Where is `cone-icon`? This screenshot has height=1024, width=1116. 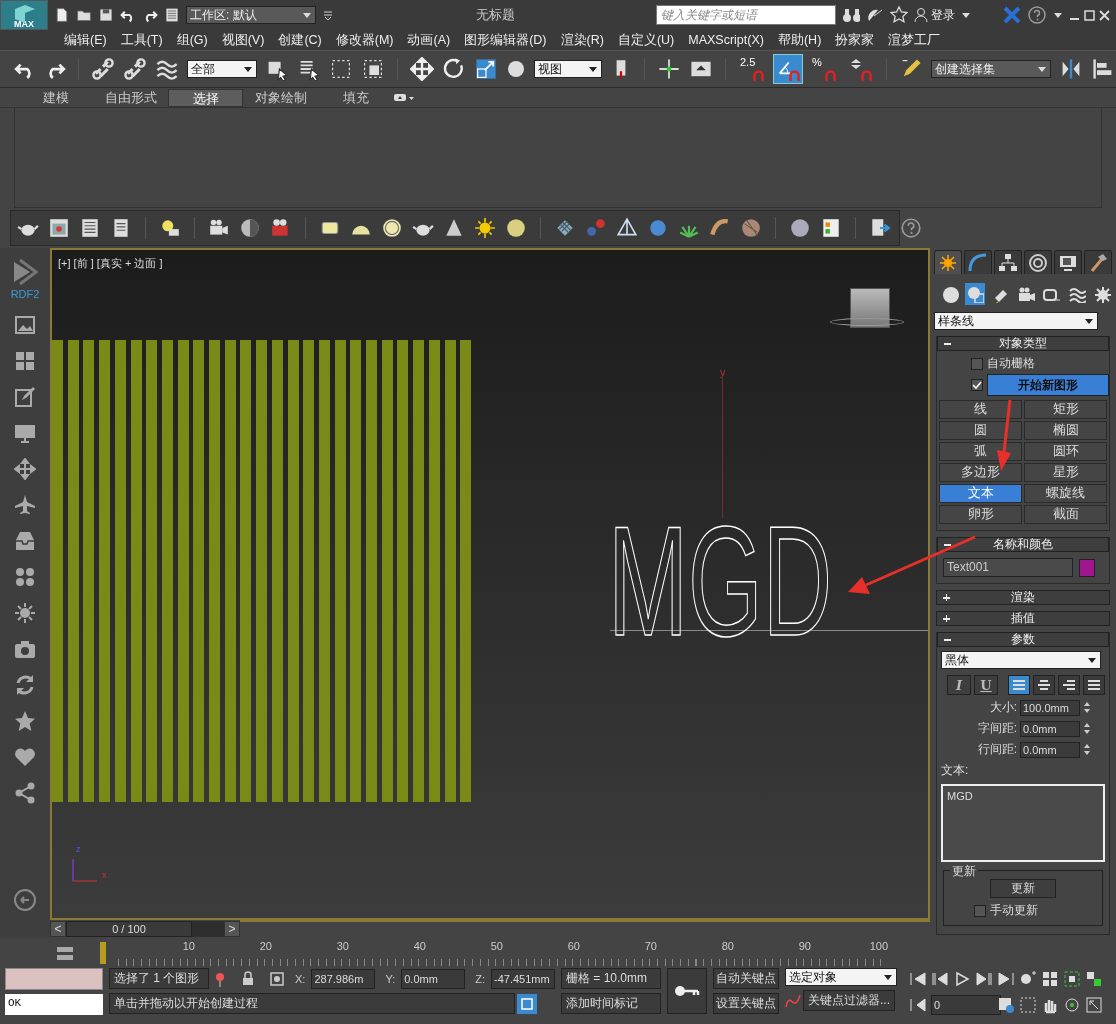
cone-icon is located at coordinates (454, 228).